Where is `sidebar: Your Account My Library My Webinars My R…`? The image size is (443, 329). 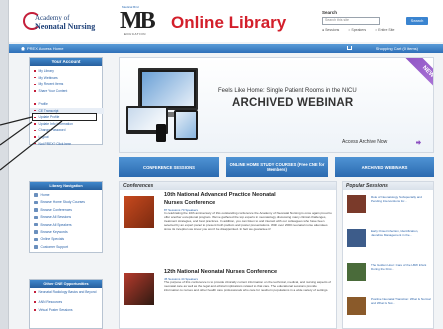 sidebar: Your Account My Library My Webinars My R… is located at coordinates (66, 193).